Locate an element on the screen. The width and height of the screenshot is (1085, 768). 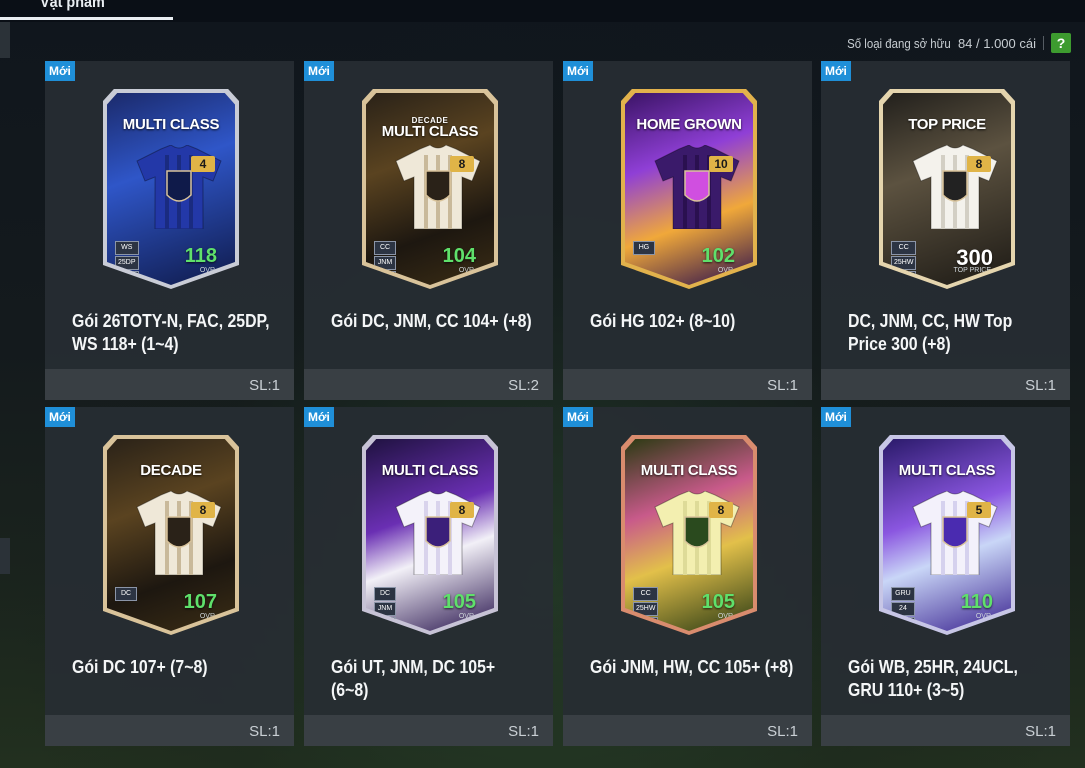
card-class-label: HOME GROWN is located at coordinates (689, 124).